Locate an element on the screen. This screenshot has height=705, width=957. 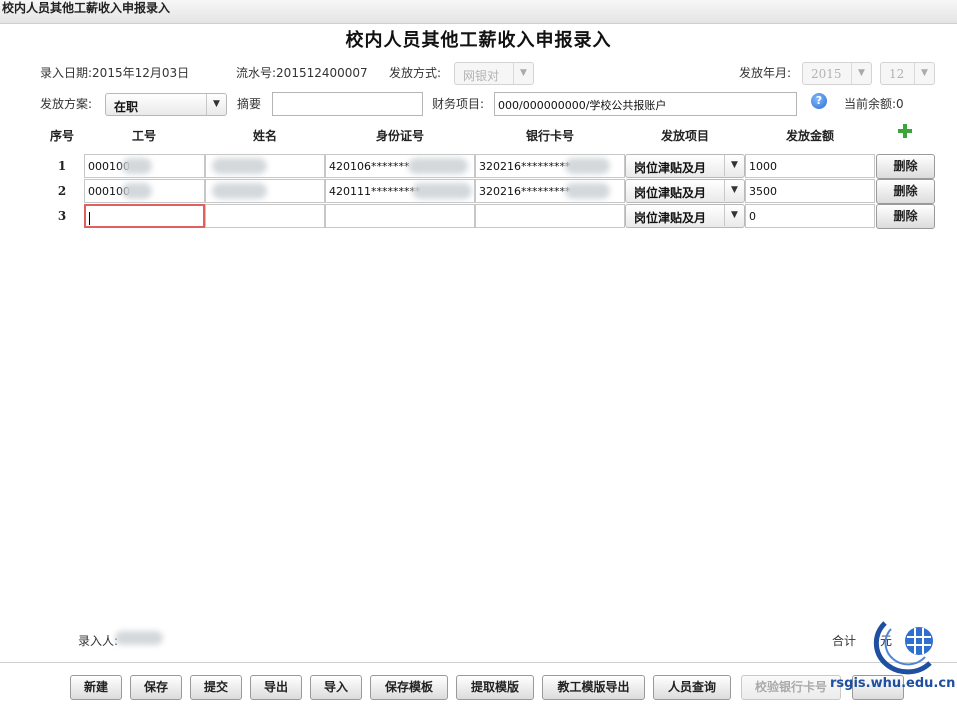
amount-input: 1000 is located at coordinates (810, 166).